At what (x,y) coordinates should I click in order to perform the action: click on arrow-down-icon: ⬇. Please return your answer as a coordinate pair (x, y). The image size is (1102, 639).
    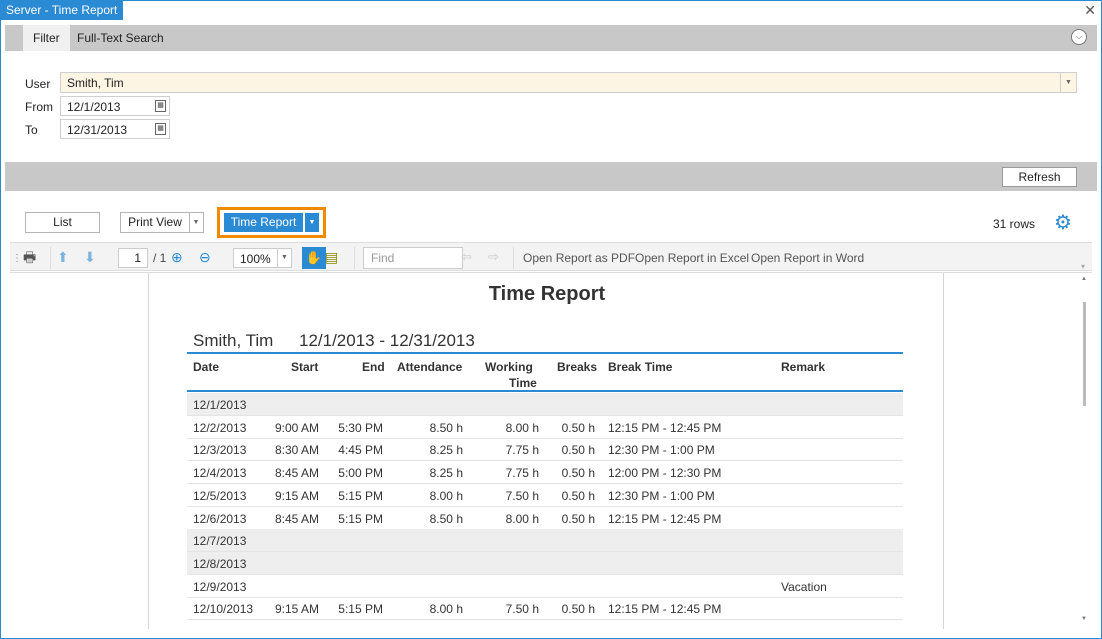
    Looking at the image, I should click on (90, 257).